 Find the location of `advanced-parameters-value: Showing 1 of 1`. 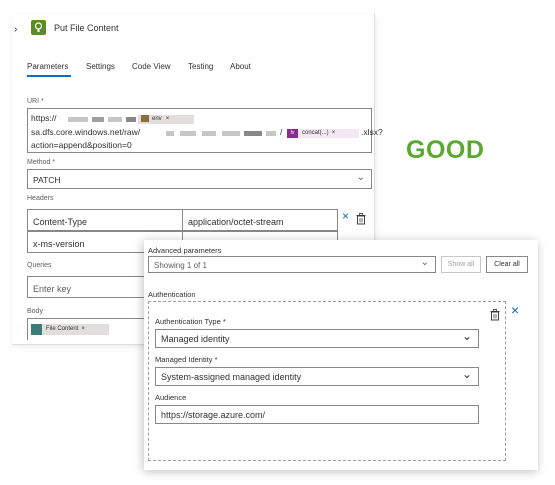

advanced-parameters-value: Showing 1 of 1 is located at coordinates (180, 265).